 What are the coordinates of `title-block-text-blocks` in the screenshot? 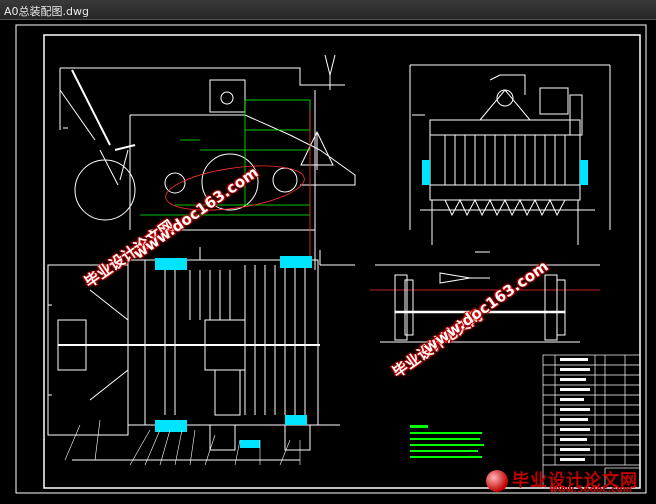 It's located at (575, 409).